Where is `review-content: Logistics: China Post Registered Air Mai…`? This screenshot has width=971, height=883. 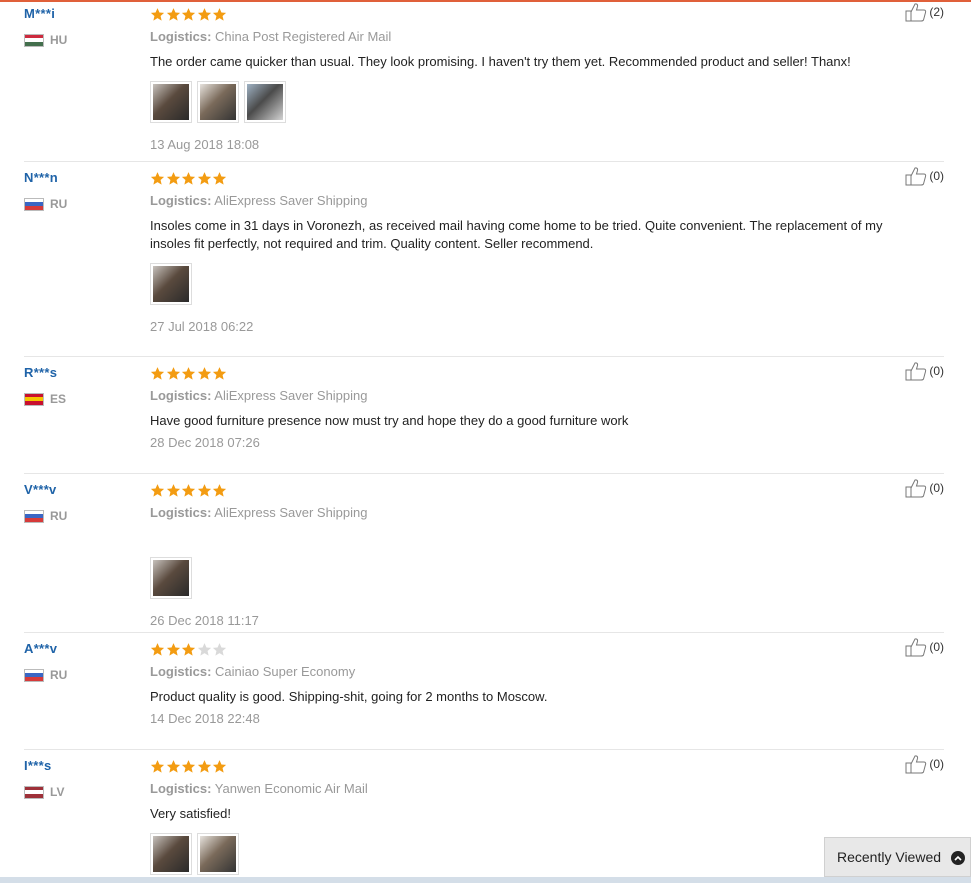
review-content: Logistics: China Post Registered Air Mai… is located at coordinates (540, 79).